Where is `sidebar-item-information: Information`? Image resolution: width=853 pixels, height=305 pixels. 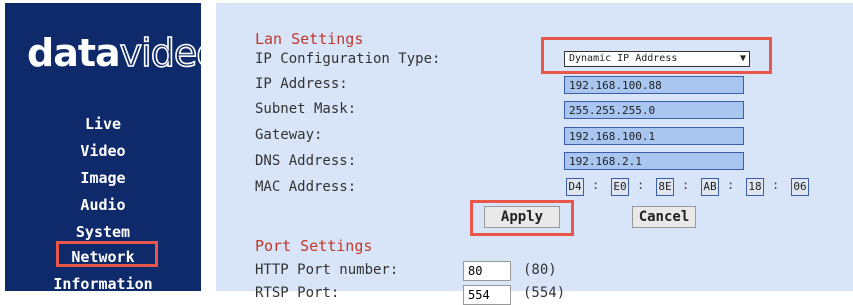 sidebar-item-information: Information is located at coordinates (103, 284).